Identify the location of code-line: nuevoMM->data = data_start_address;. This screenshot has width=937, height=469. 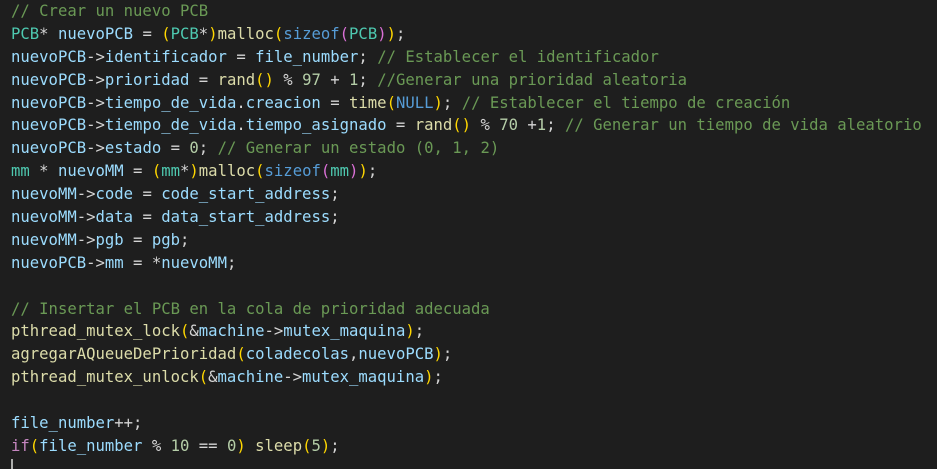
(474, 217).